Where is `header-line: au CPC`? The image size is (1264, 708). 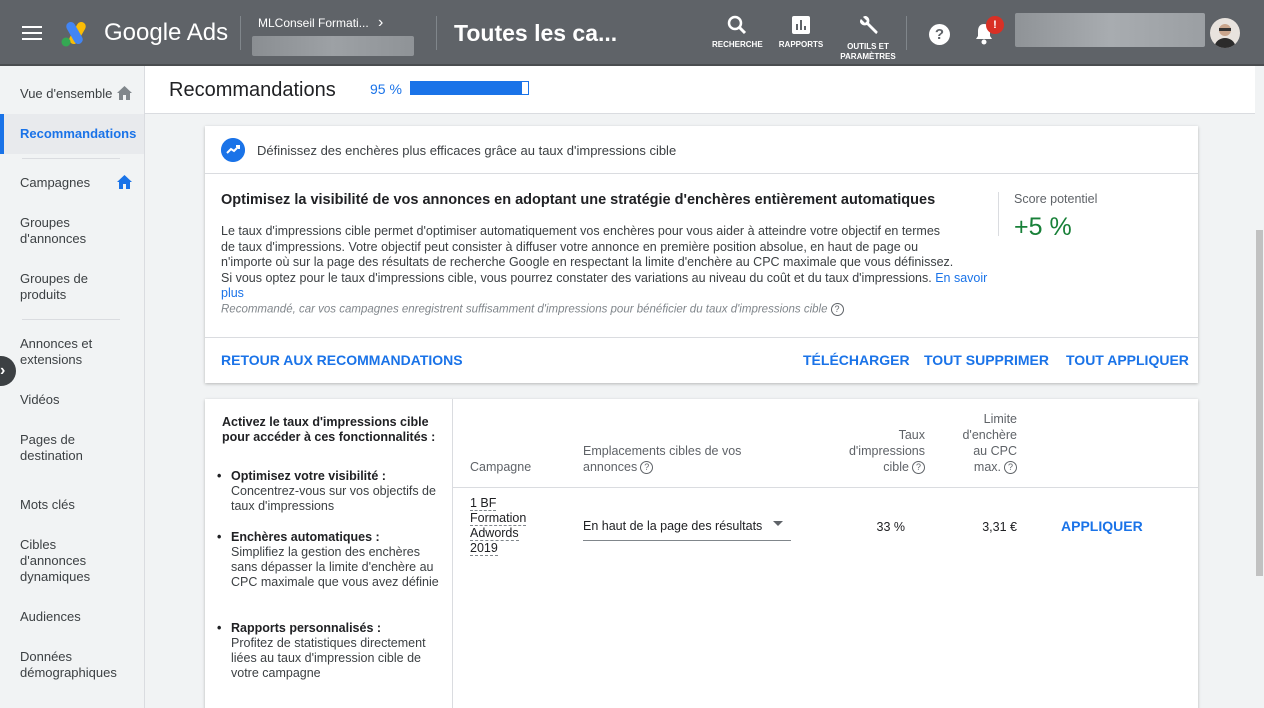 header-line: au CPC is located at coordinates (995, 451).